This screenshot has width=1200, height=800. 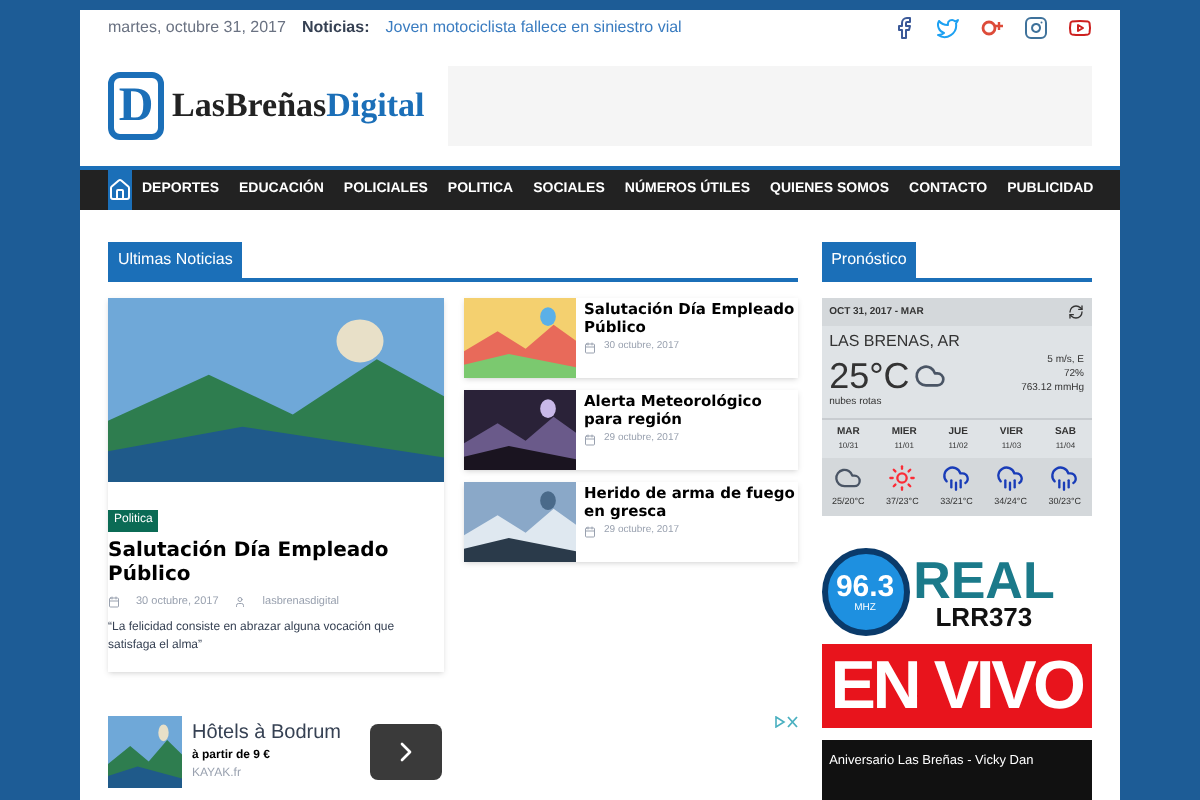 What do you see at coordinates (533, 27) in the screenshot?
I see `ticker-link: Joven motociclista fallece en siniestro vial` at bounding box center [533, 27].